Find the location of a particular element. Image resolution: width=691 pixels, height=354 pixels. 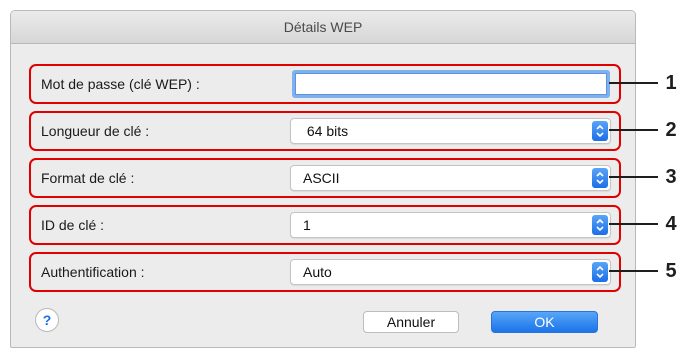

authentication-row: Authentification : Auto is located at coordinates (325, 272).